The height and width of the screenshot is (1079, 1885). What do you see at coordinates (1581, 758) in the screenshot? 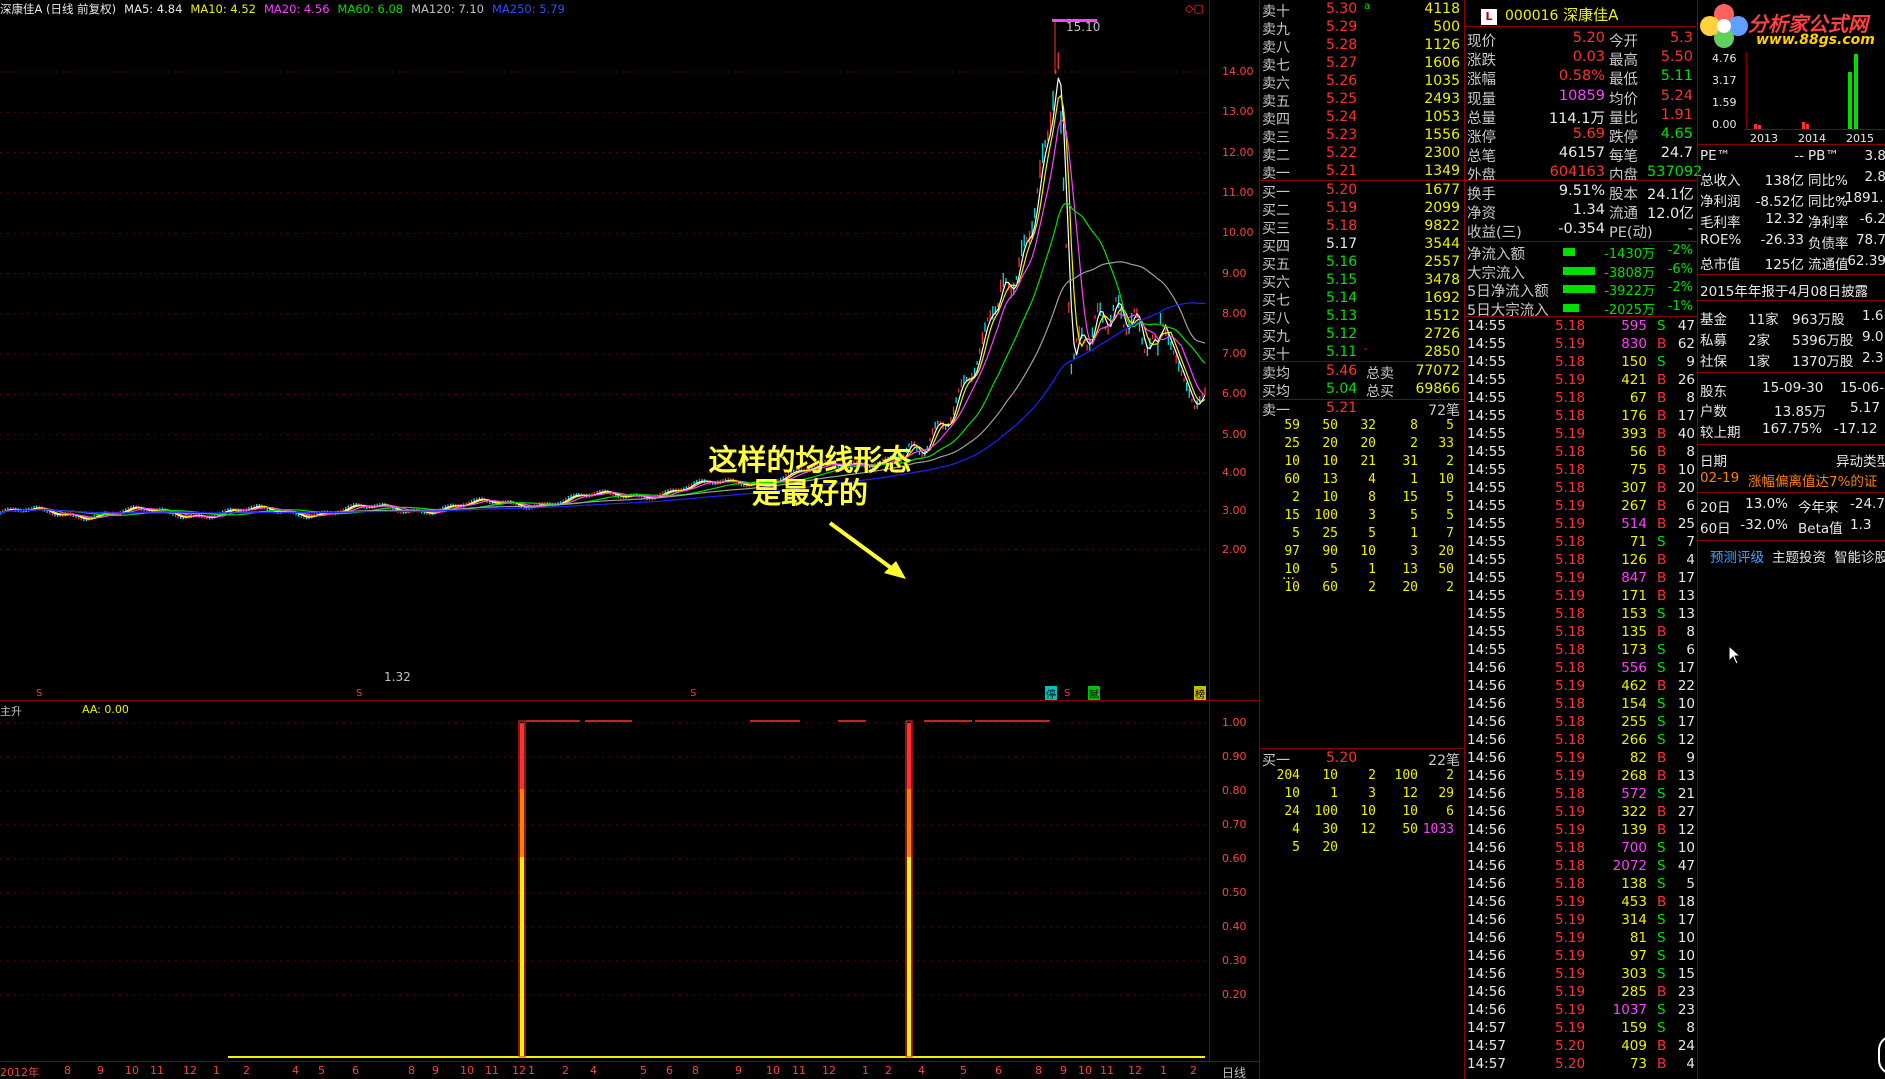
I see `tick-row: 14:56 5.19 82 B 9` at bounding box center [1581, 758].